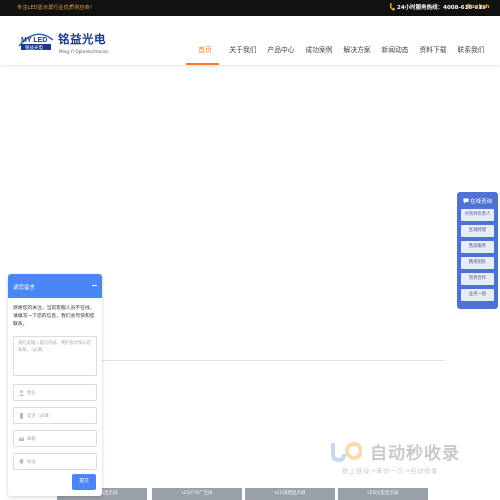 The height and width of the screenshot is (500, 500). I want to click on top-slogan: 专注LED显示屏行业优质供应商！, so click(56, 8).